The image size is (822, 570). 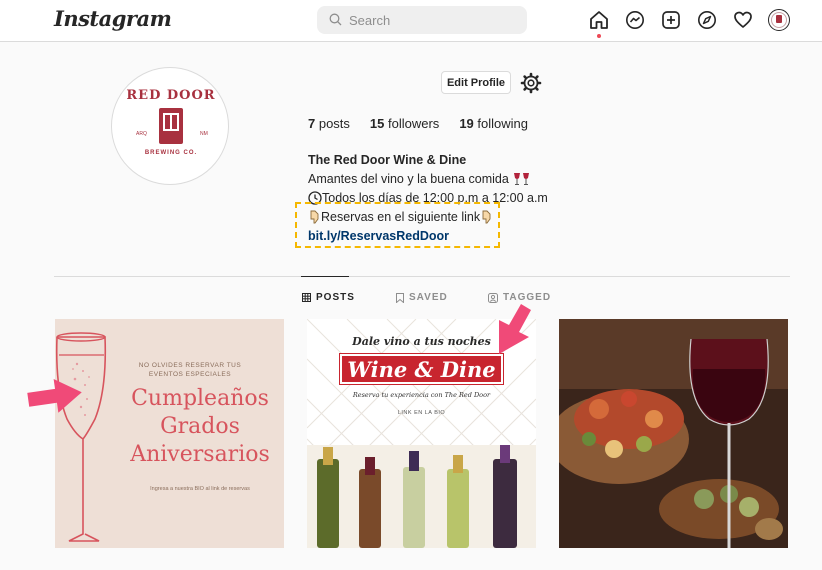 I want to click on tab-saved-label: SAVED, so click(x=428, y=297).